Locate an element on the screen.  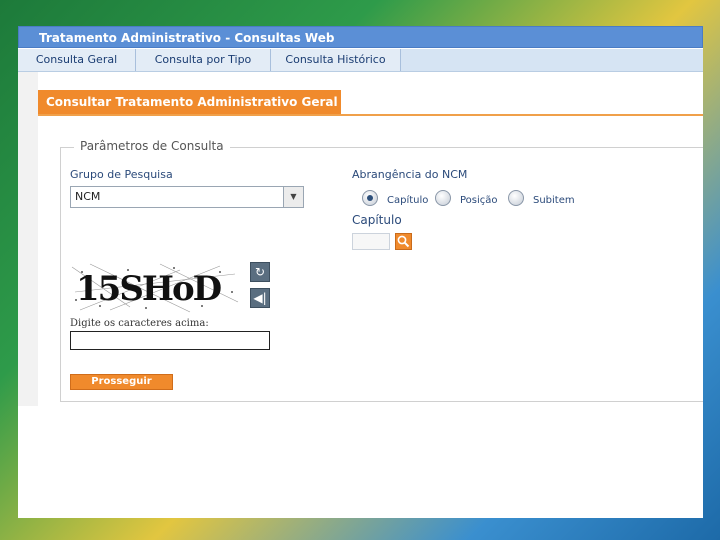
captcha-text: 15SHoD is located at coordinates (149, 289).